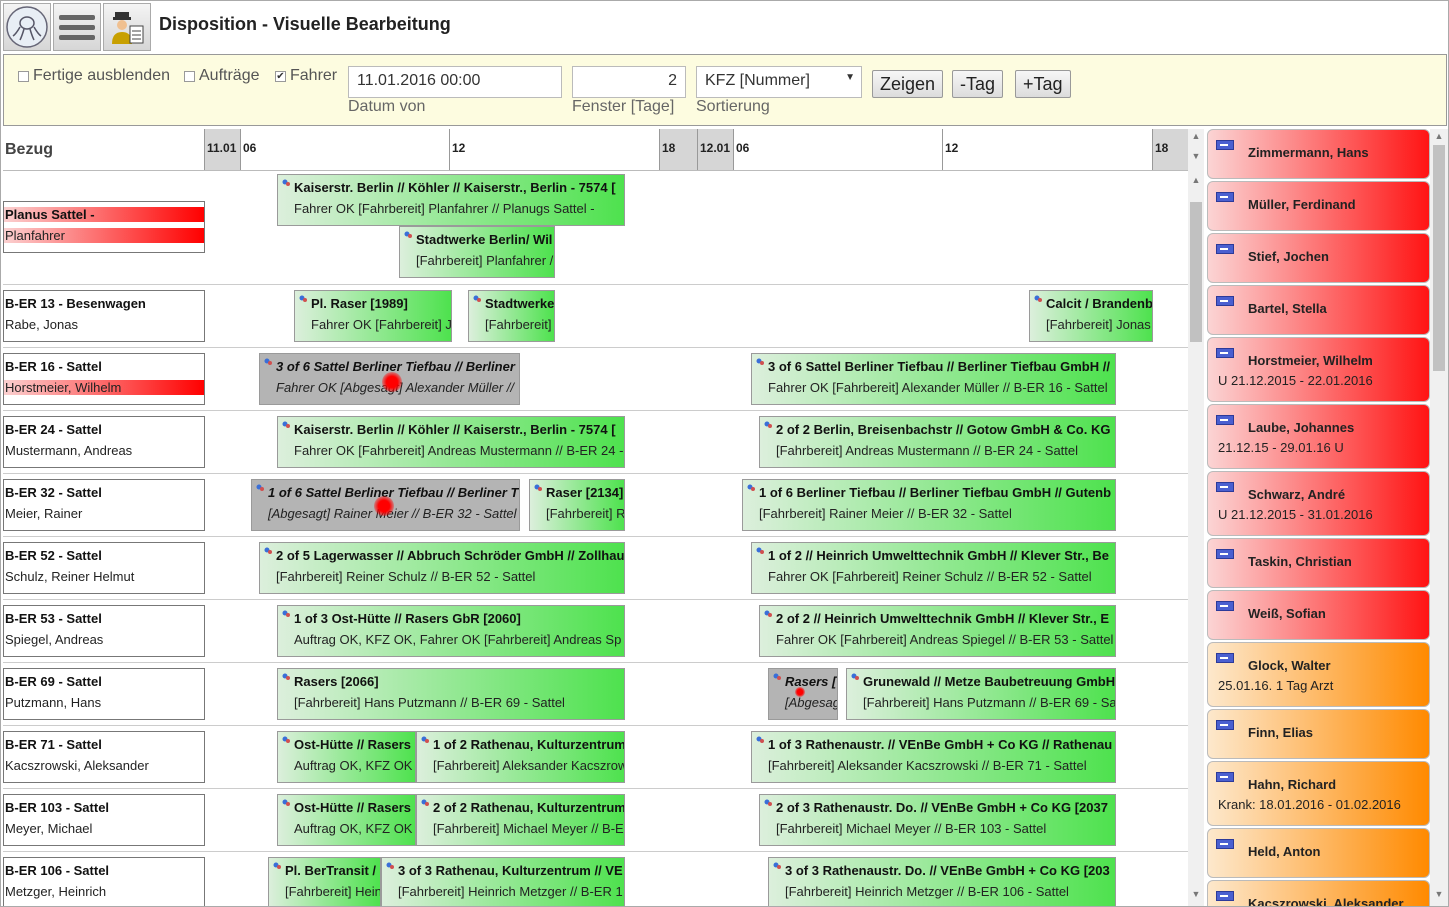 Image resolution: width=1449 pixels, height=907 pixels. What do you see at coordinates (1043, 84) in the screenshot?
I see `plus-day-button: +Tag` at bounding box center [1043, 84].